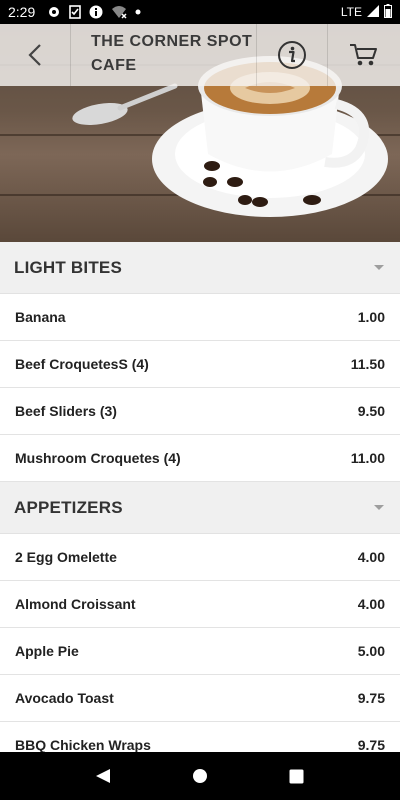 Image resolution: width=400 pixels, height=800 pixels. I want to click on square-recents-icon, so click(296, 776).